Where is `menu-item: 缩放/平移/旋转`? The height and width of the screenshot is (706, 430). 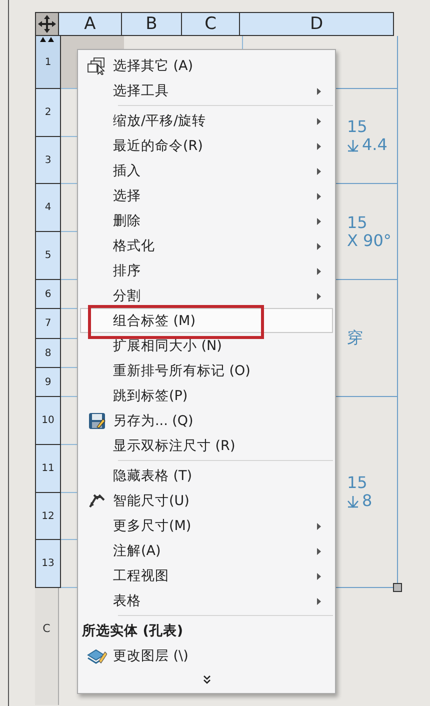
menu-item: 缩放/平移/旋转 is located at coordinates (206, 120).